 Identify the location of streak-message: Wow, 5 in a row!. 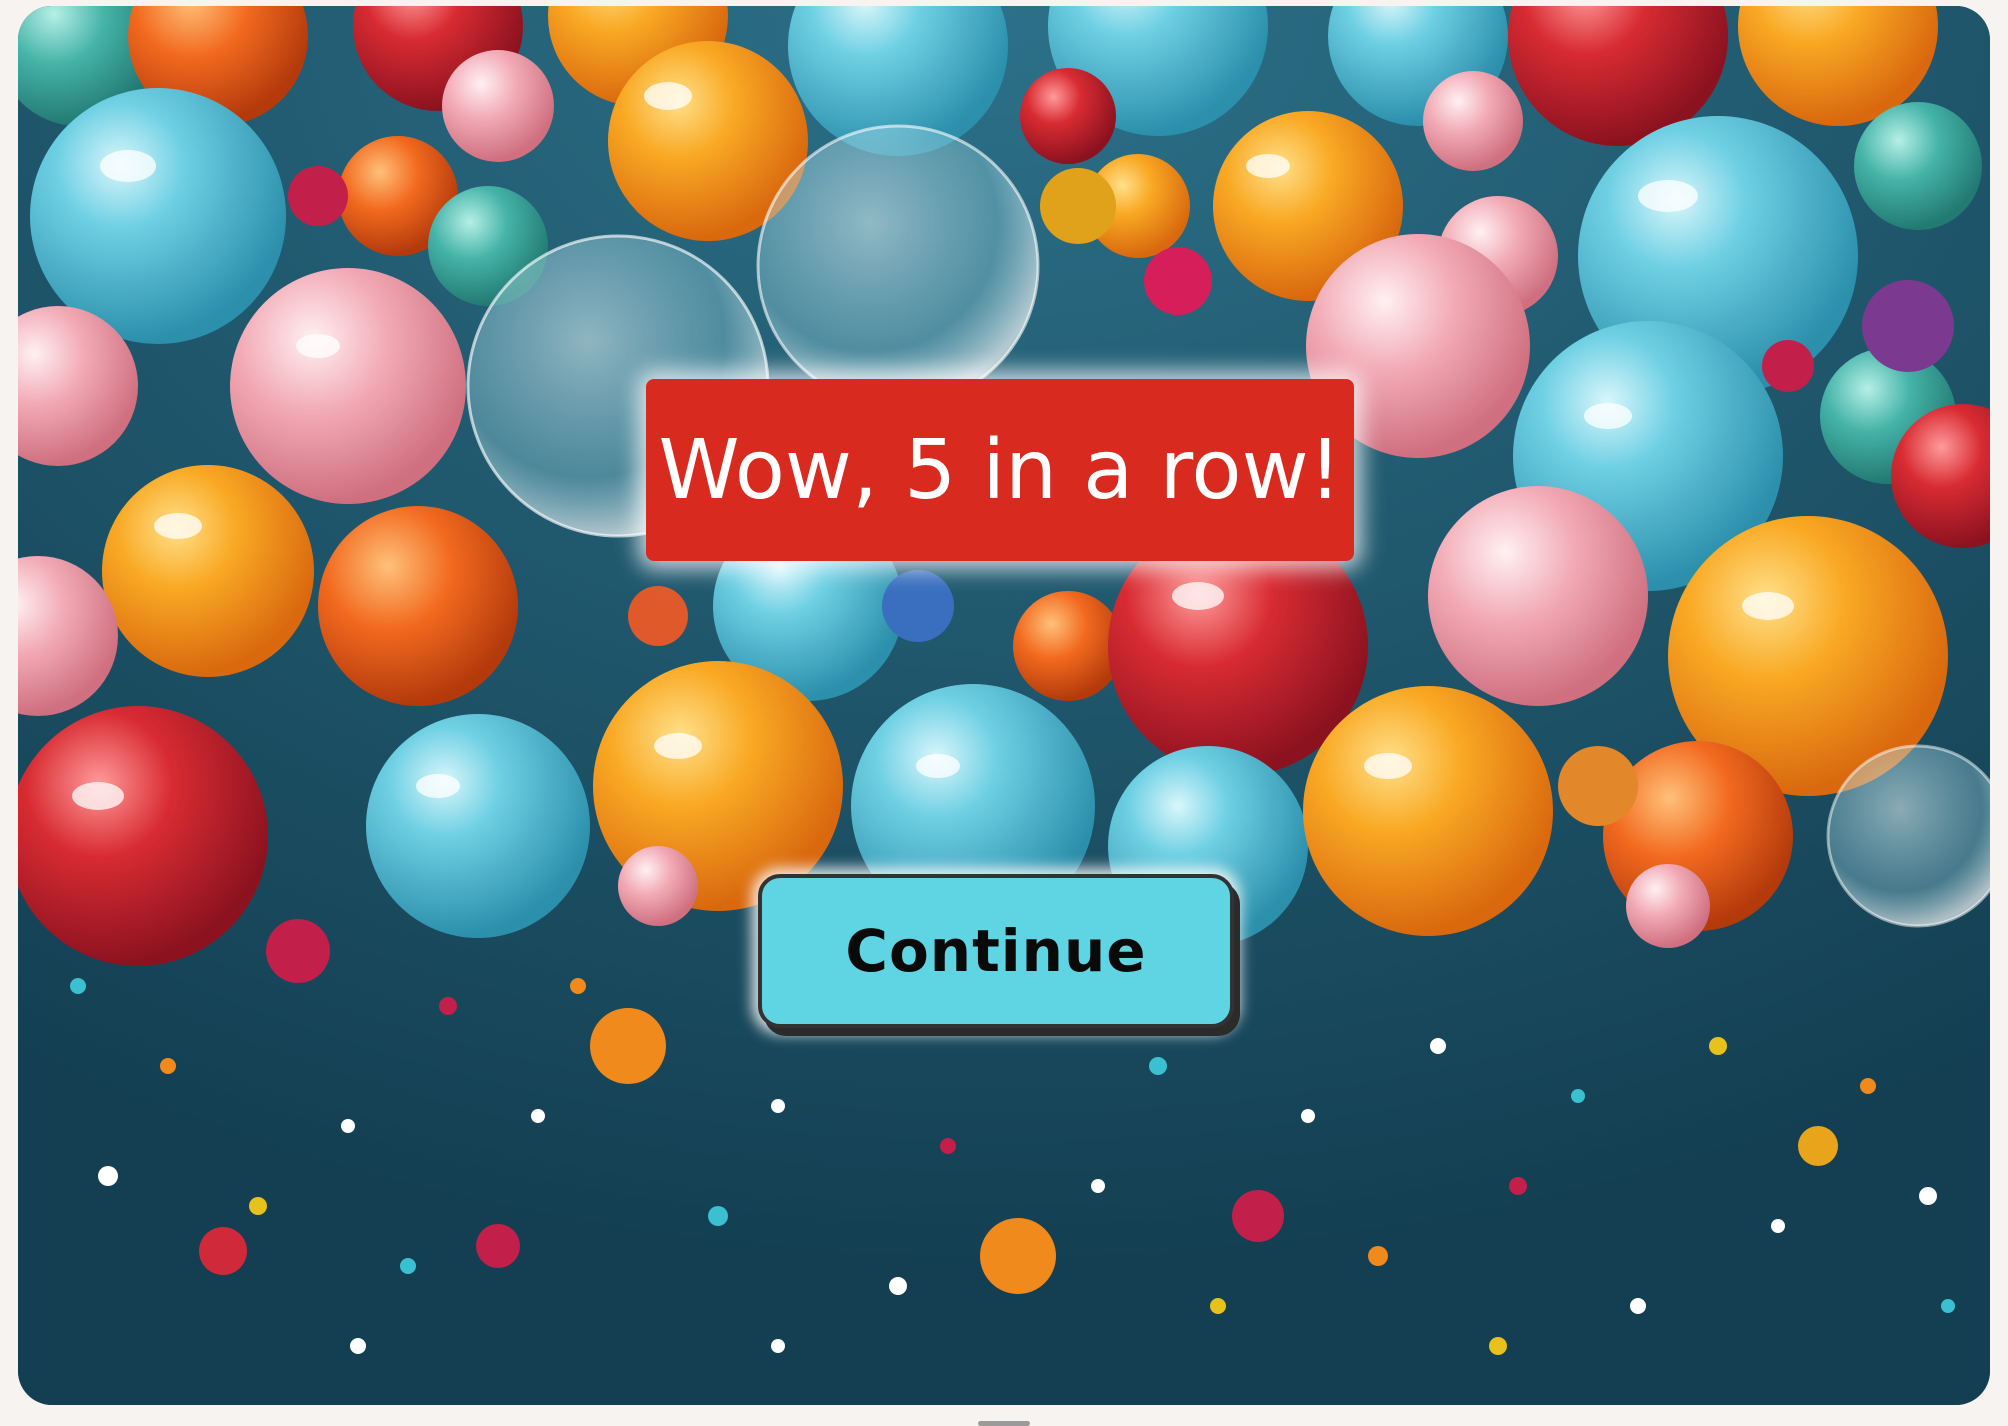
(1000, 470).